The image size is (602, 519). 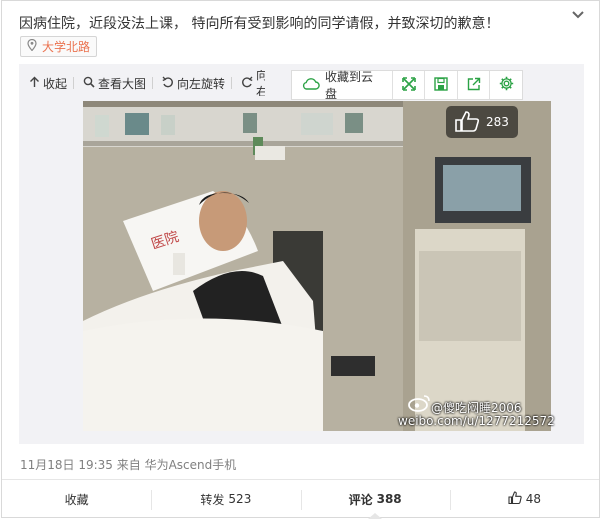 I want to click on rotate-left-button: 向左旋转, so click(x=191, y=83).